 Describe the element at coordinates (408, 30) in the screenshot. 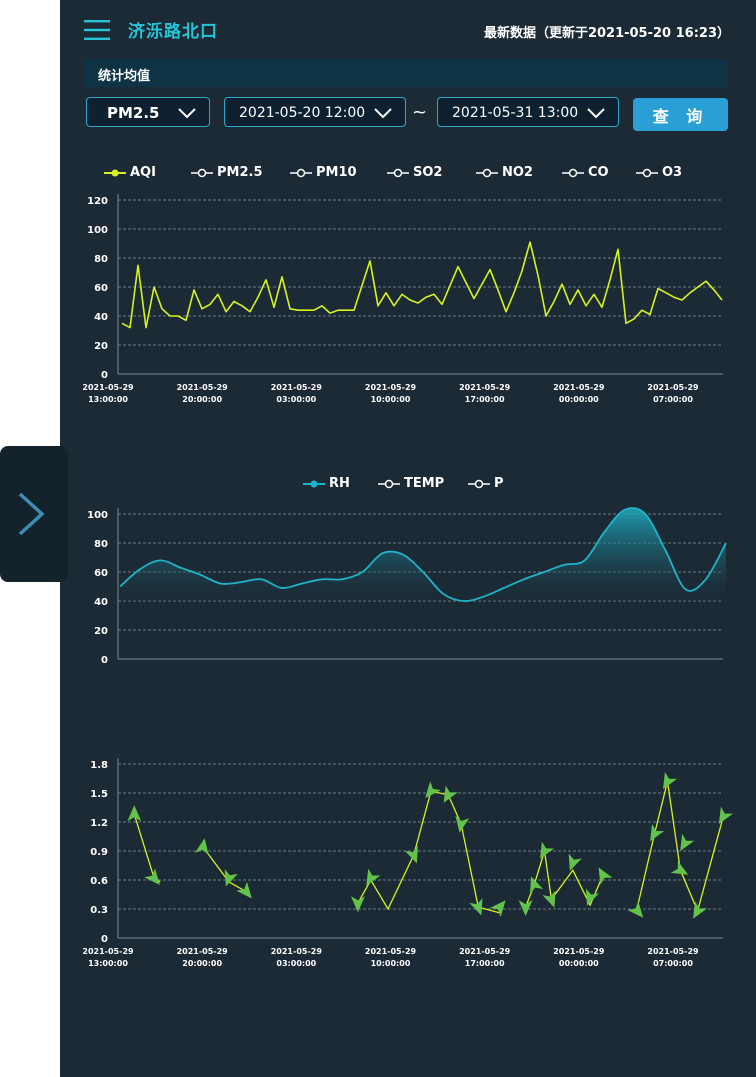

I see `top-bar: 济泺路北口 最新数据（更新于2021-05-20 16:23）` at that location.